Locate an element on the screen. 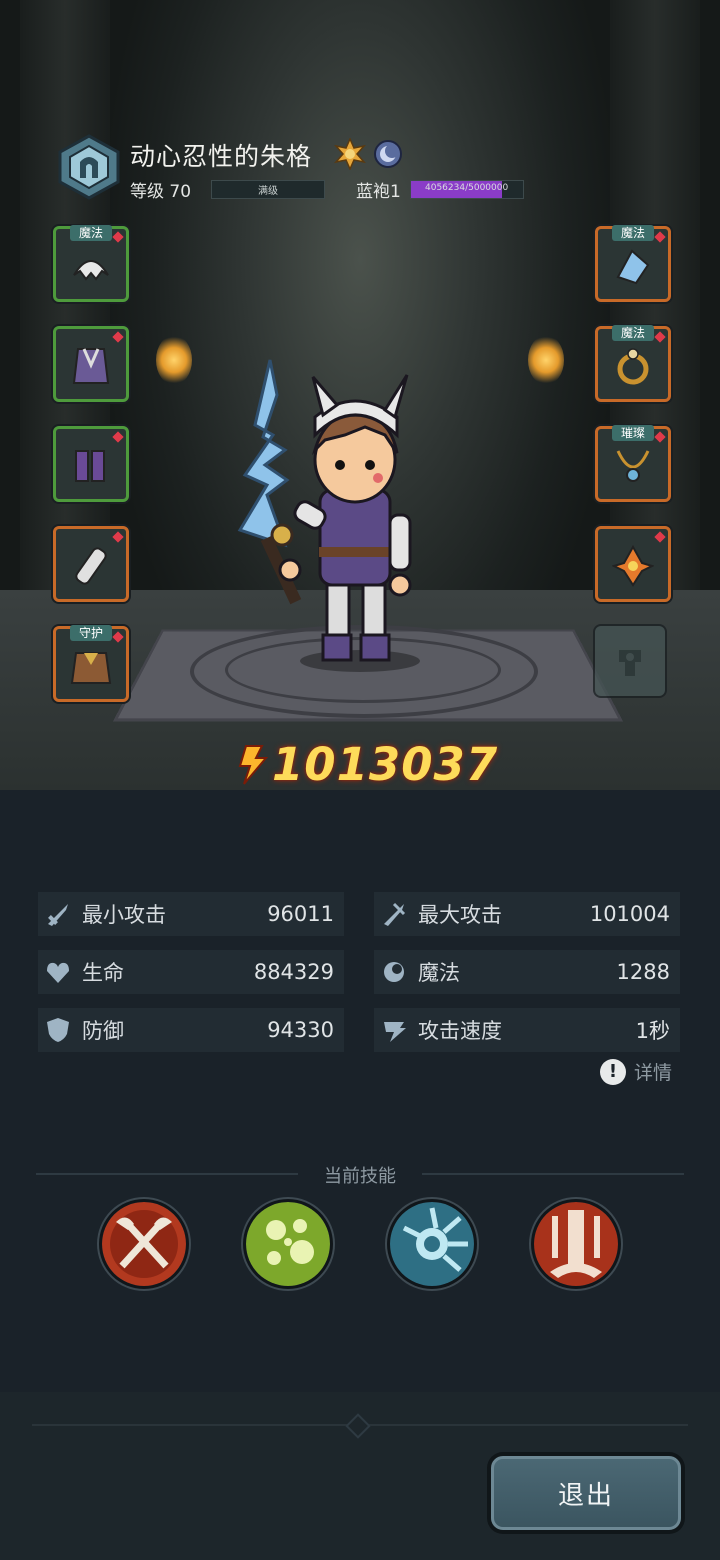 Image resolution: width=720 pixels, height=1560 pixels. robe-label: 蓝袍1 is located at coordinates (378, 192).